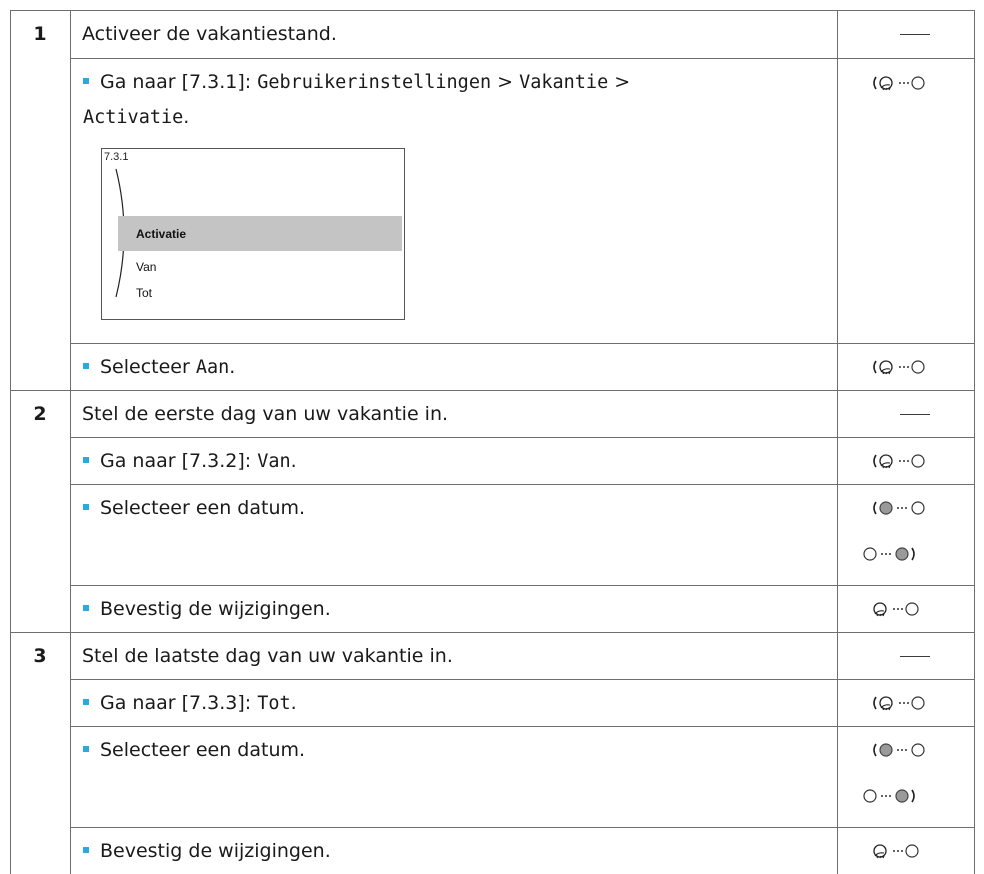  I want to click on step-number: 1, so click(40, 34).